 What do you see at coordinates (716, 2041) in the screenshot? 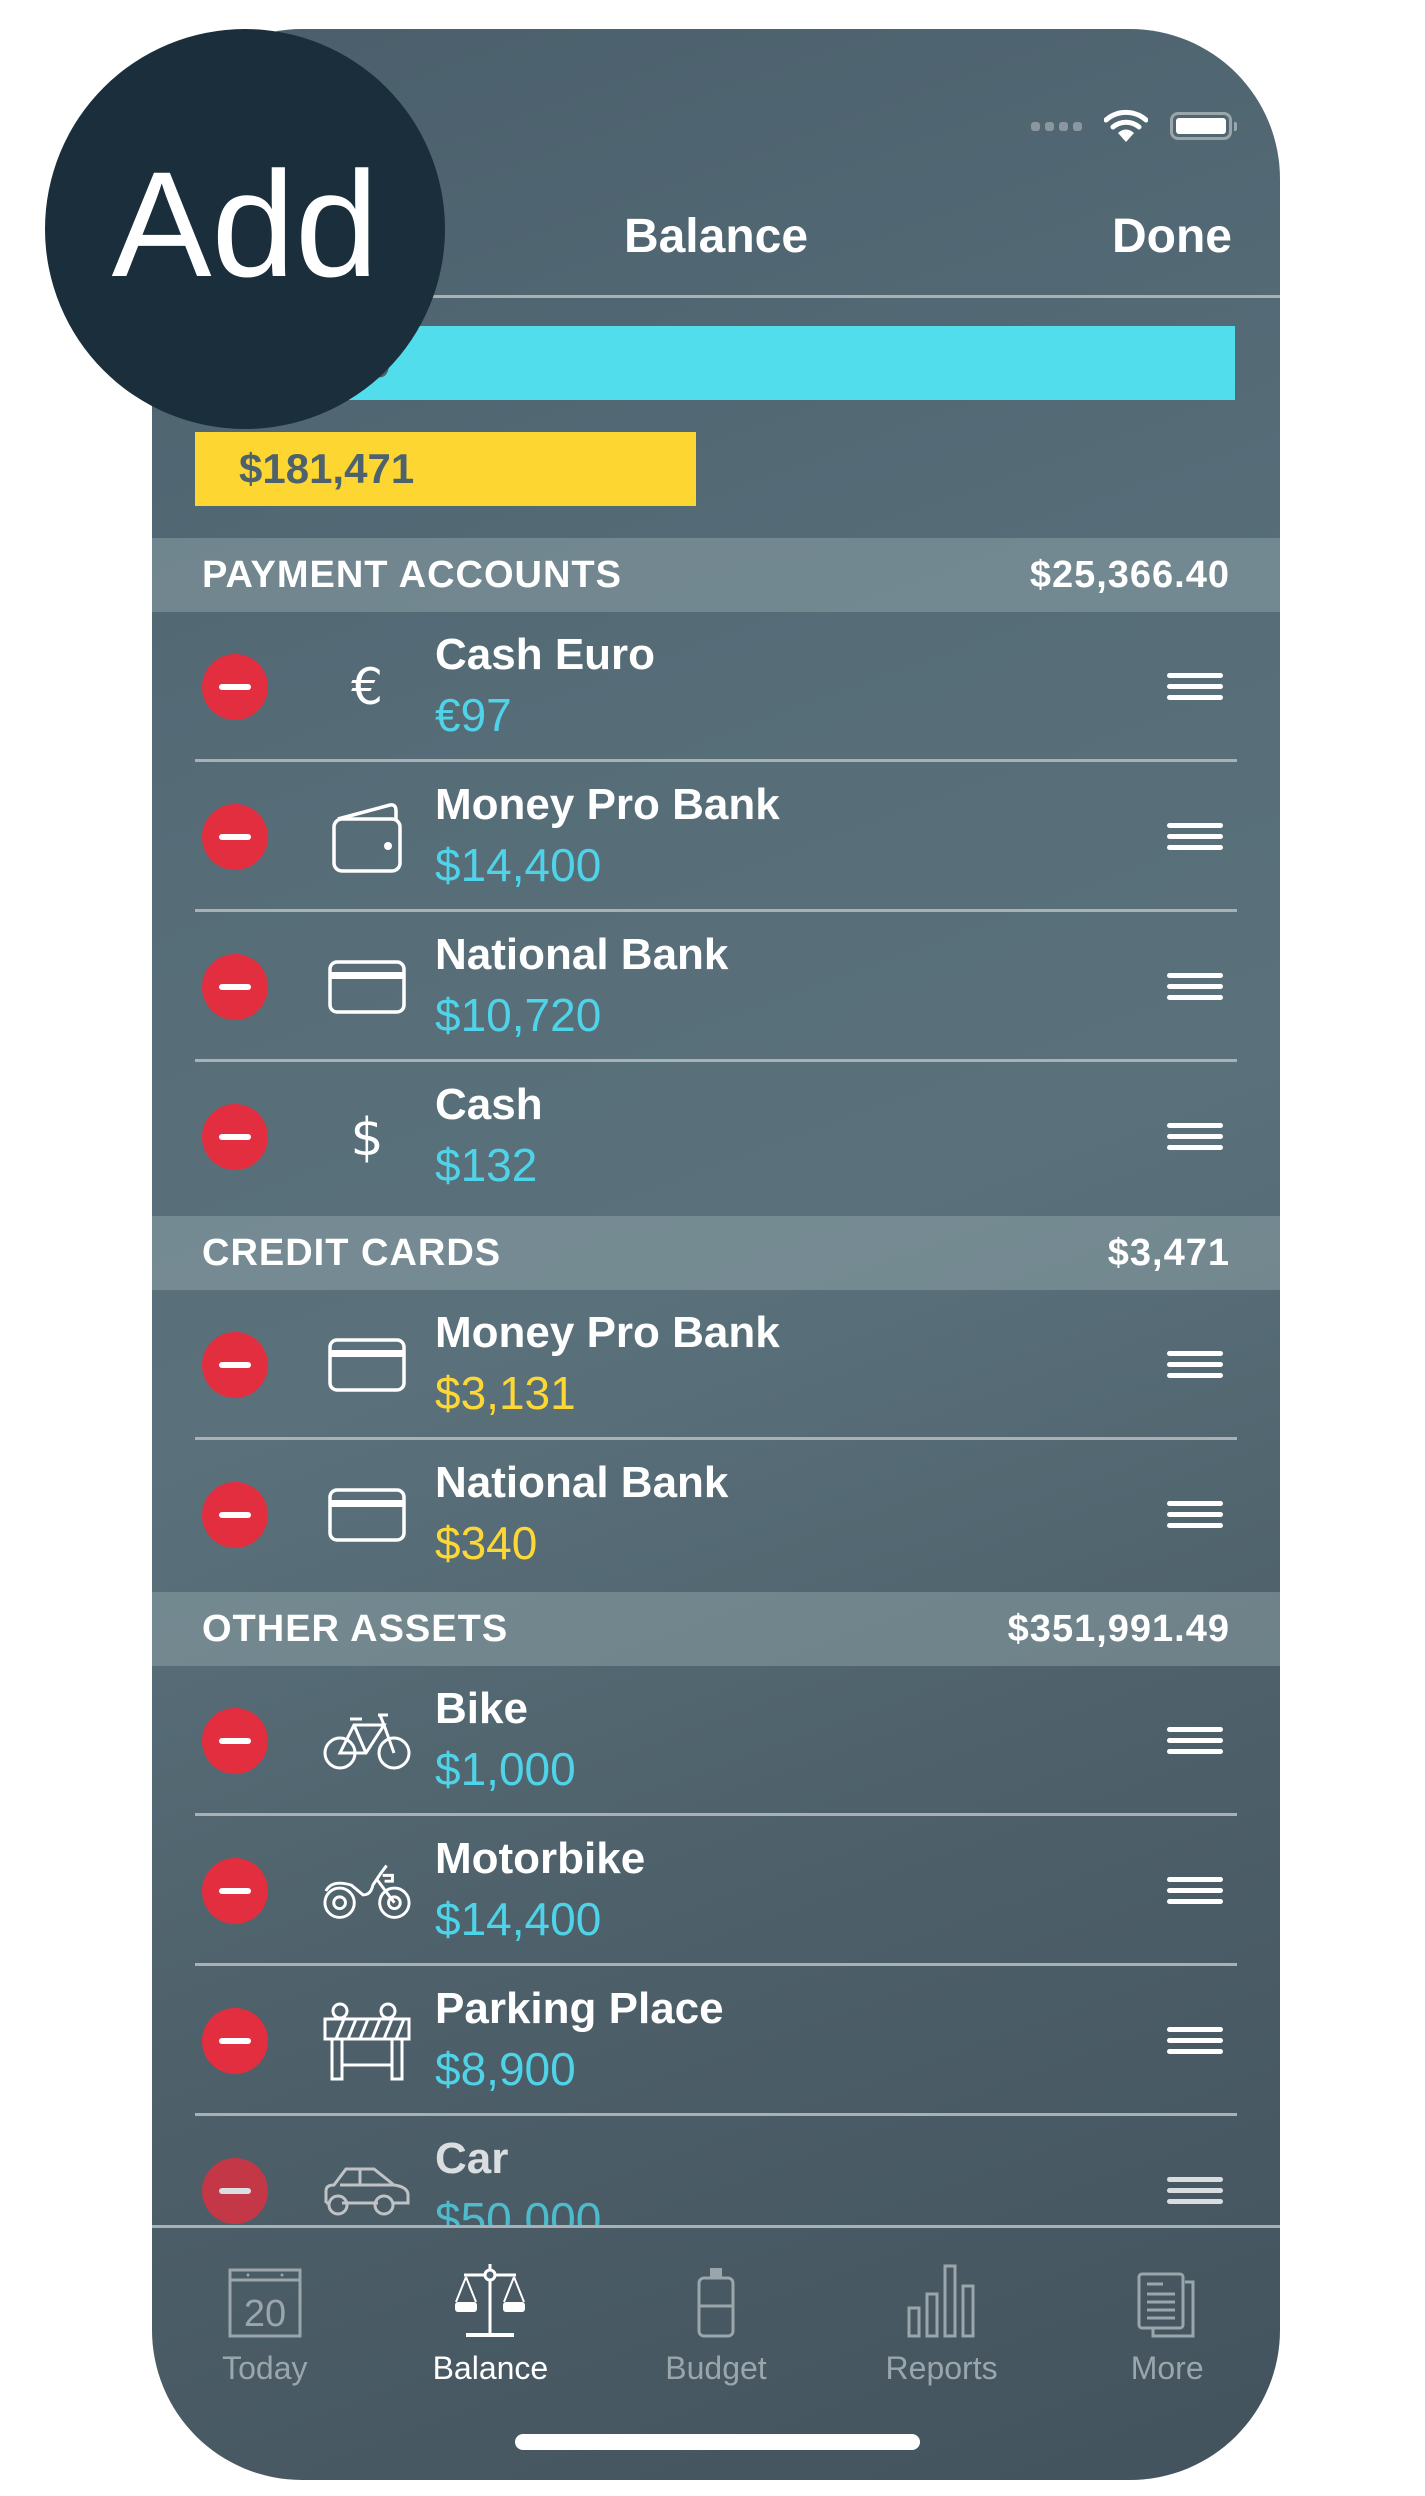
I see `account-row: Parking Place $8,900` at bounding box center [716, 2041].